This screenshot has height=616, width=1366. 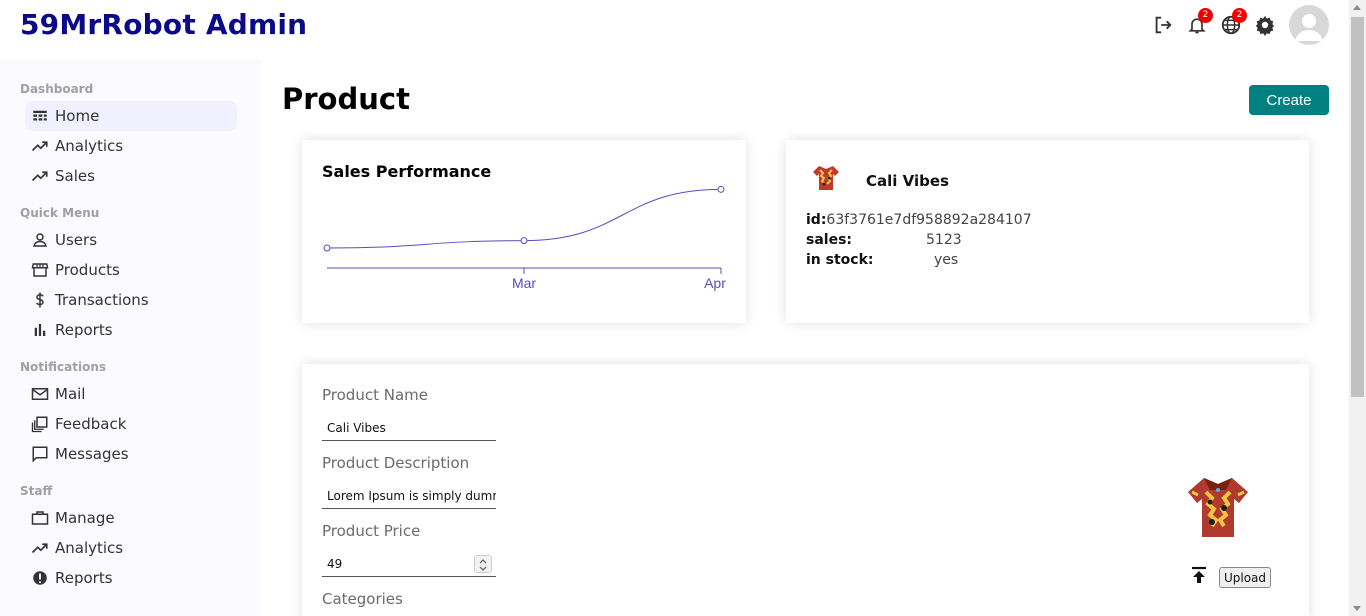 What do you see at coordinates (40, 300) in the screenshot?
I see `dollar-icon` at bounding box center [40, 300].